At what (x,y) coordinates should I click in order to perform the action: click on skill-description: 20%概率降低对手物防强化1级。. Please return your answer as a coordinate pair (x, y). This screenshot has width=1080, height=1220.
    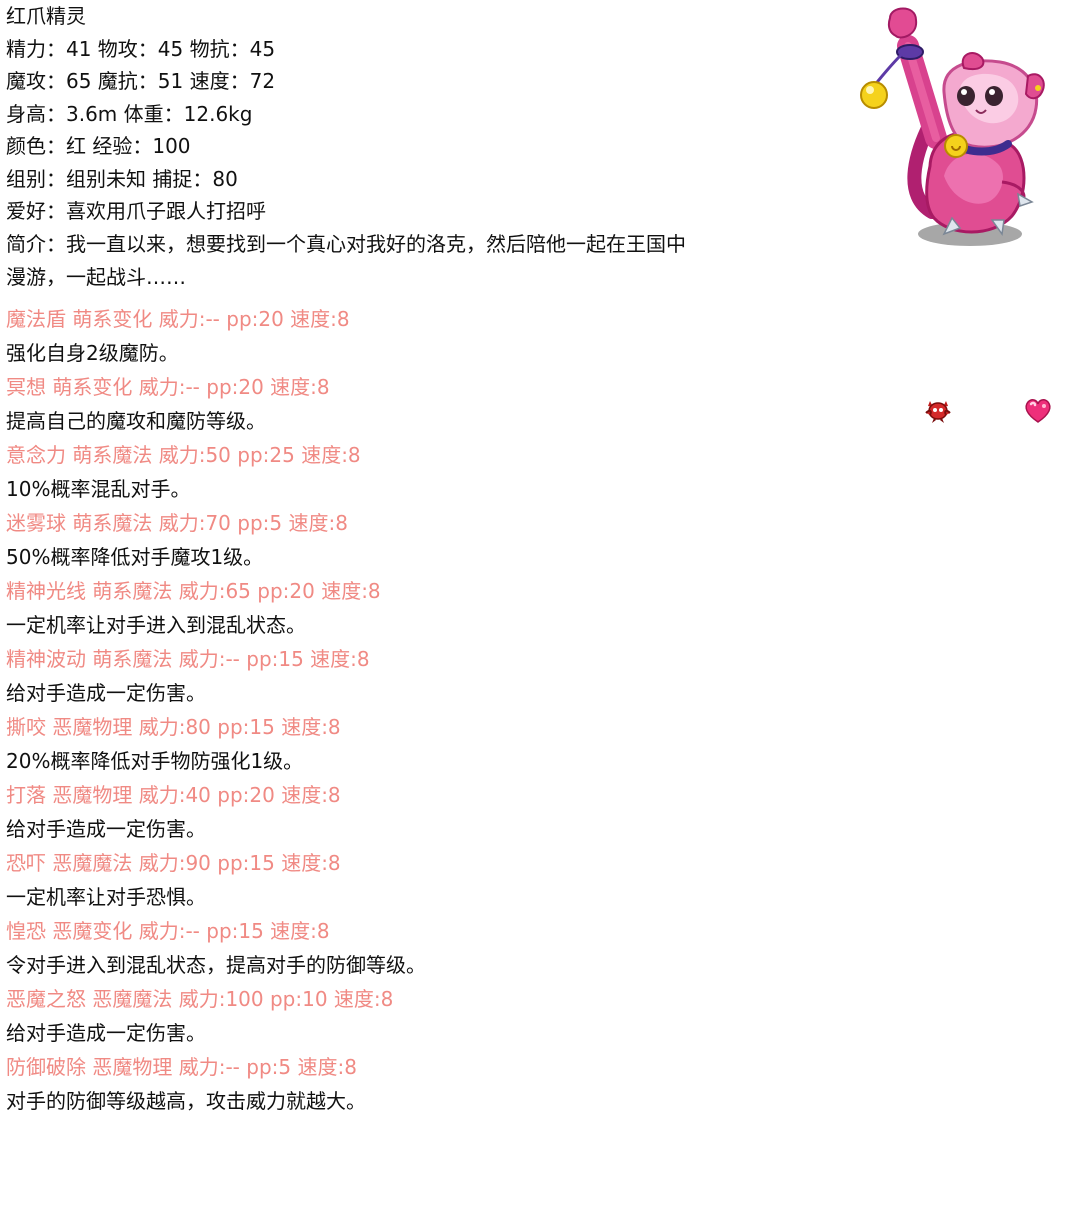
    Looking at the image, I should click on (155, 761).